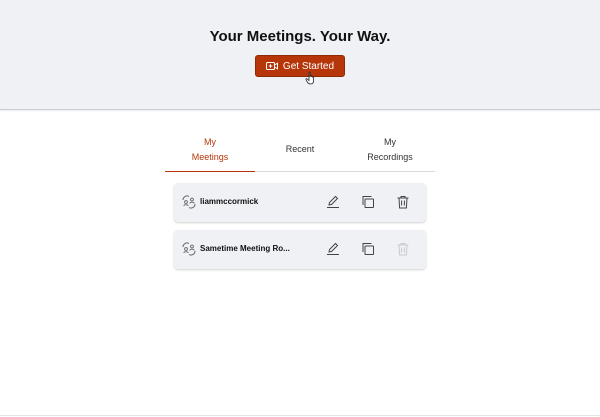 This screenshot has height=417, width=600. I want to click on meeting-tabs: My Meetings Recent My Recordings, so click(300, 150).